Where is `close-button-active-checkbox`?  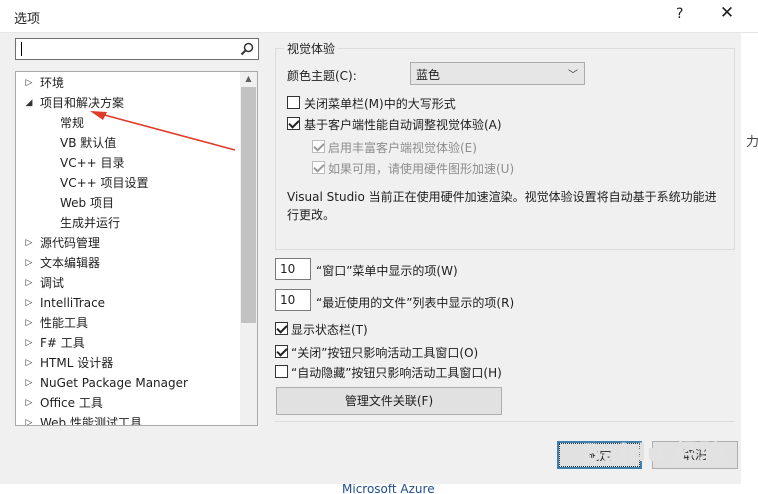
close-button-active-checkbox is located at coordinates (281, 351).